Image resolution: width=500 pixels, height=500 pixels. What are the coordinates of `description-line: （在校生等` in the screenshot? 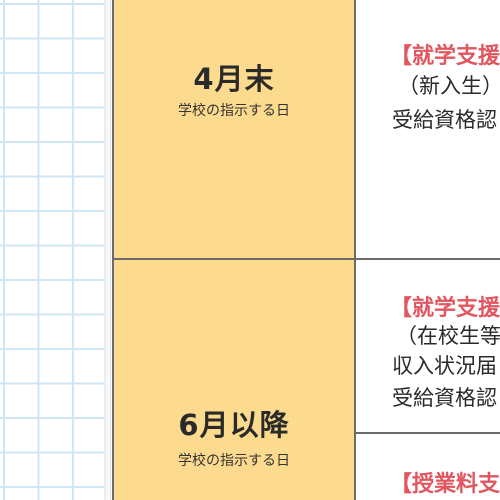 It's located at (448, 336).